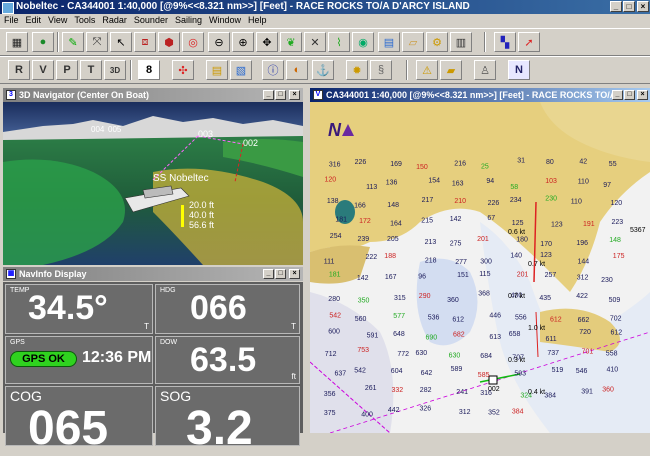  What do you see at coordinates (43, 70) in the screenshot?
I see `report-v-button: V` at bounding box center [43, 70].